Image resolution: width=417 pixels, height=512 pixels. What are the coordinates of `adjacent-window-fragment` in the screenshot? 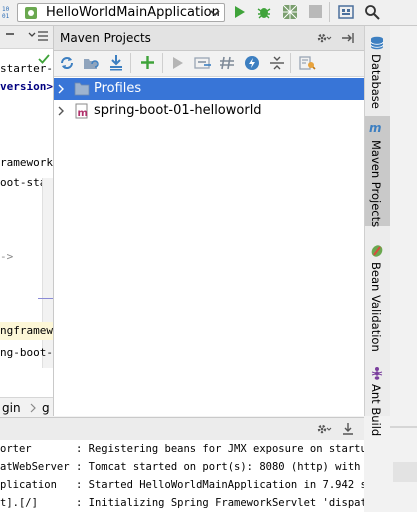 It's located at (403, 269).